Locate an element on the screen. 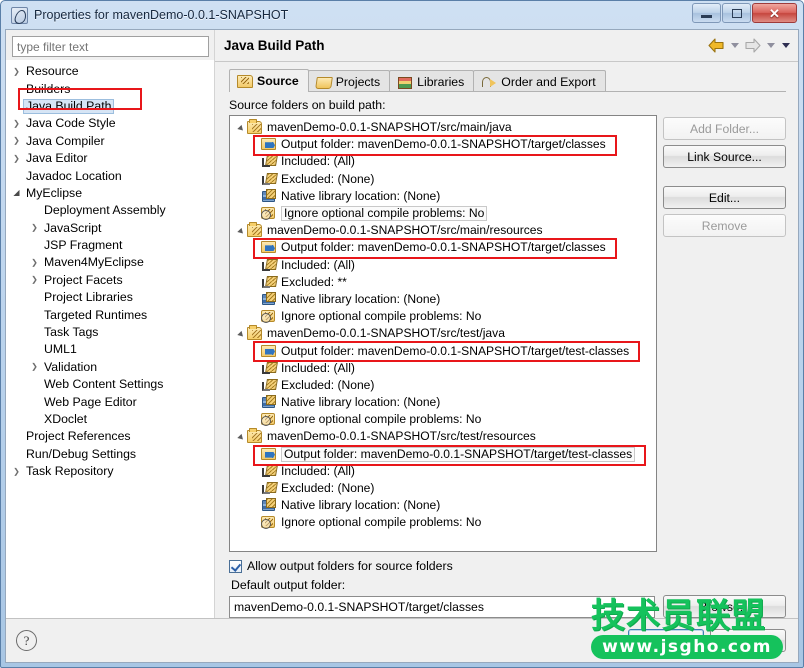 This screenshot has width=804, height=668. sidebar-item-java-code-style: ❯ Java Code Style is located at coordinates (110, 123).